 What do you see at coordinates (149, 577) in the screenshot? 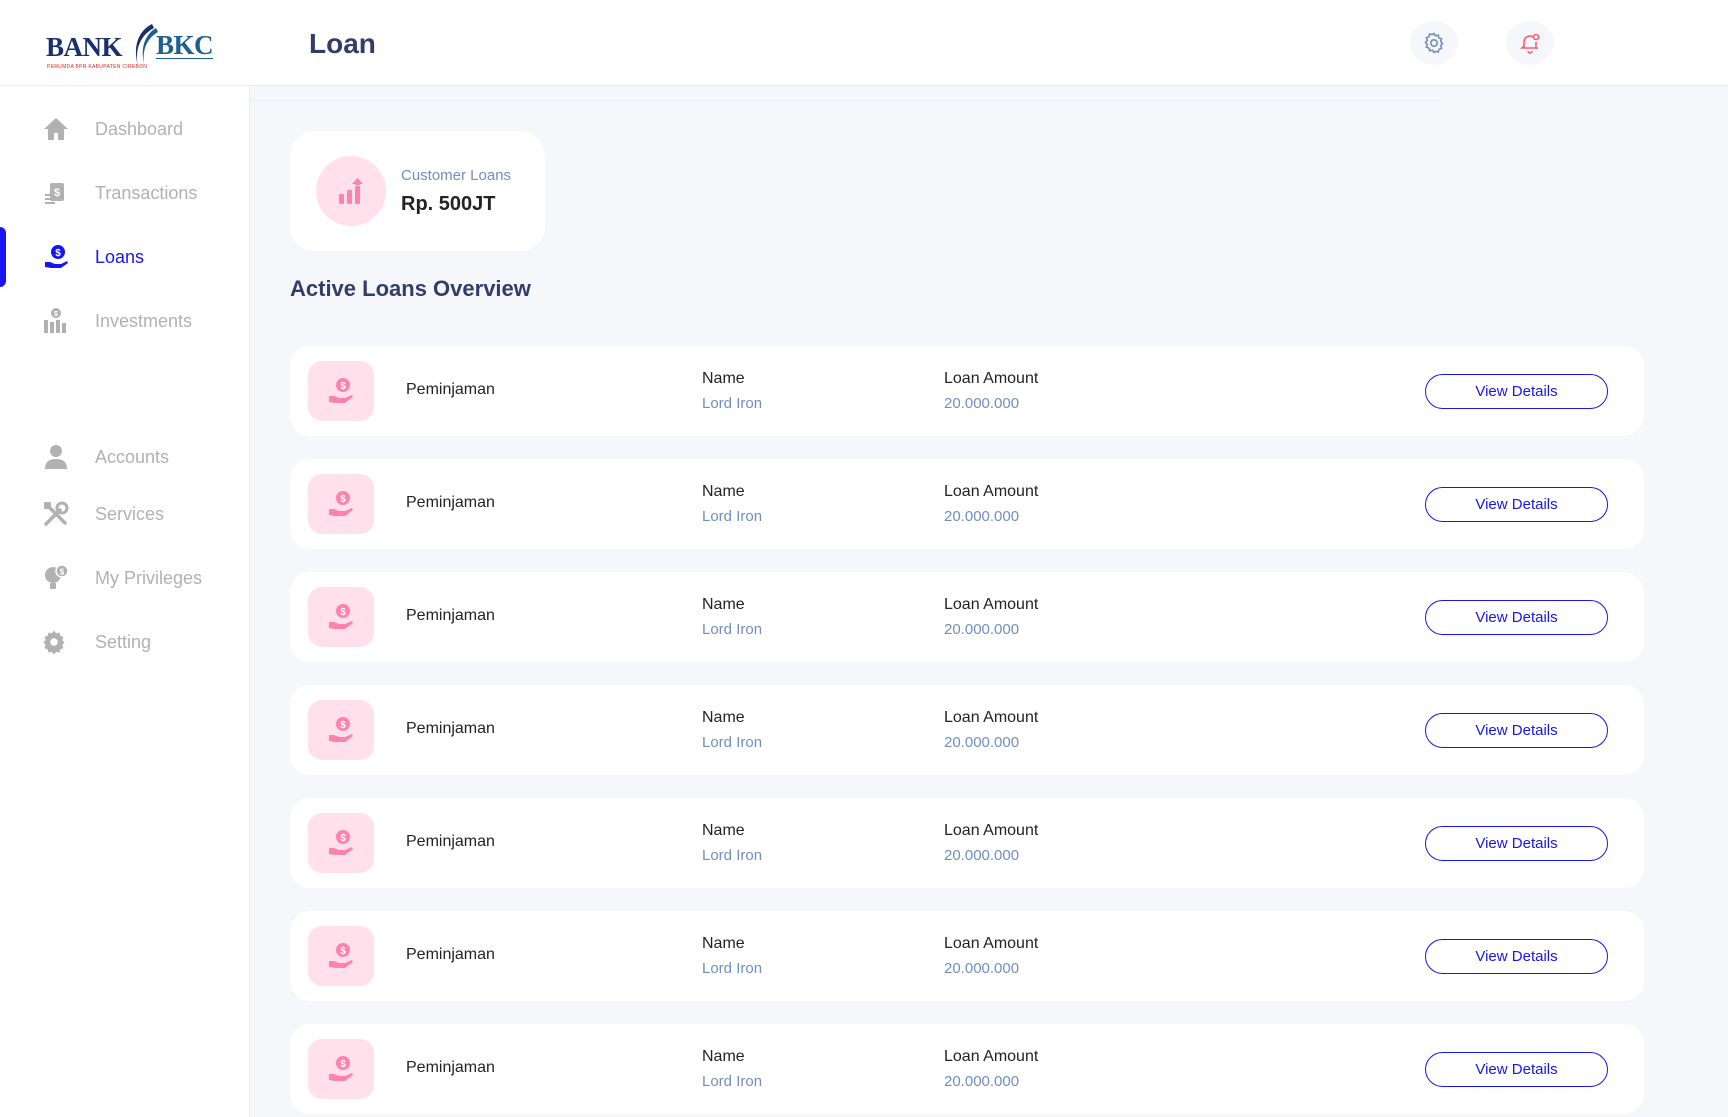
I see `sidebar-item-label: My Privileges` at bounding box center [149, 577].